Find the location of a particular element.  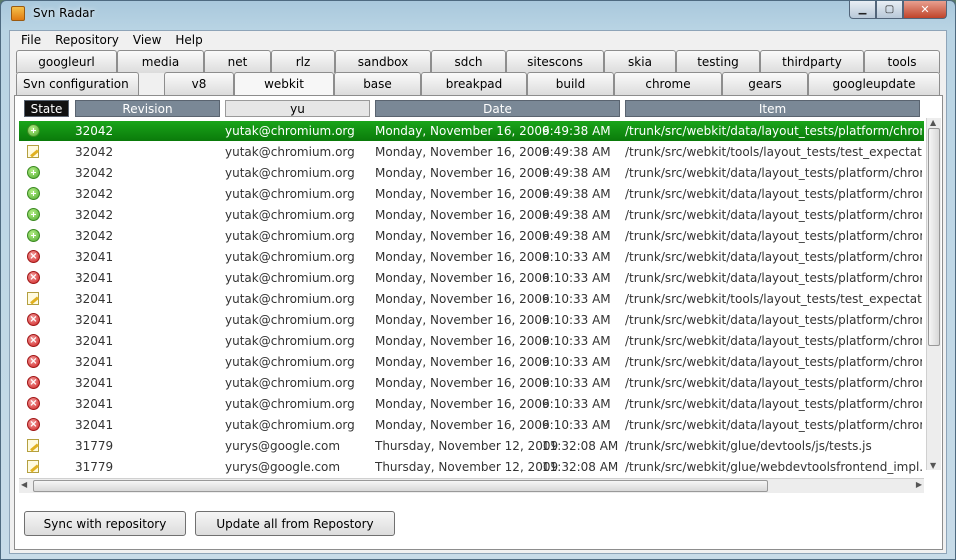

vertical-scrollbar: ▲ ▼ is located at coordinates (933, 294).